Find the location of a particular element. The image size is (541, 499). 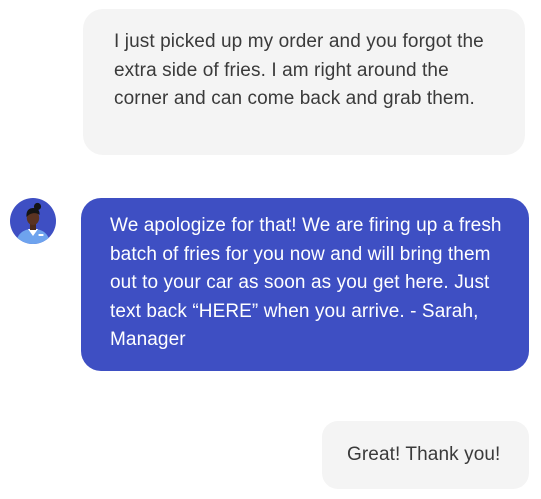

customer-reply-bubble: Great! Thank you! is located at coordinates (425, 455).